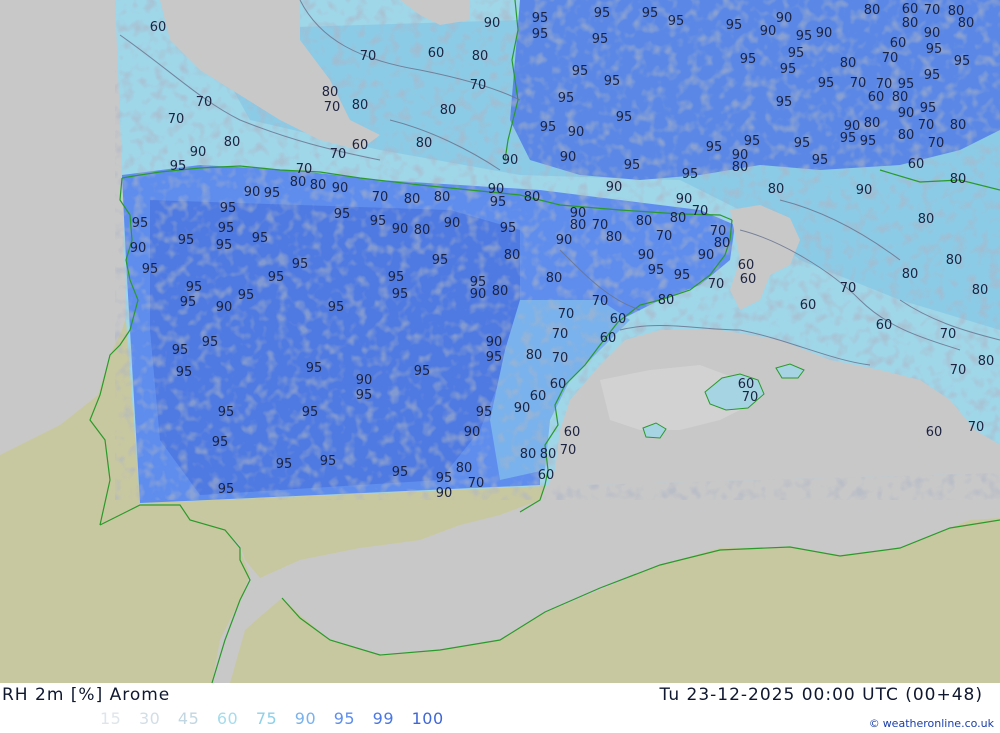 Image resolution: width=1000 pixels, height=733 pixels. I want to click on legend-item: 75, so click(266, 718).